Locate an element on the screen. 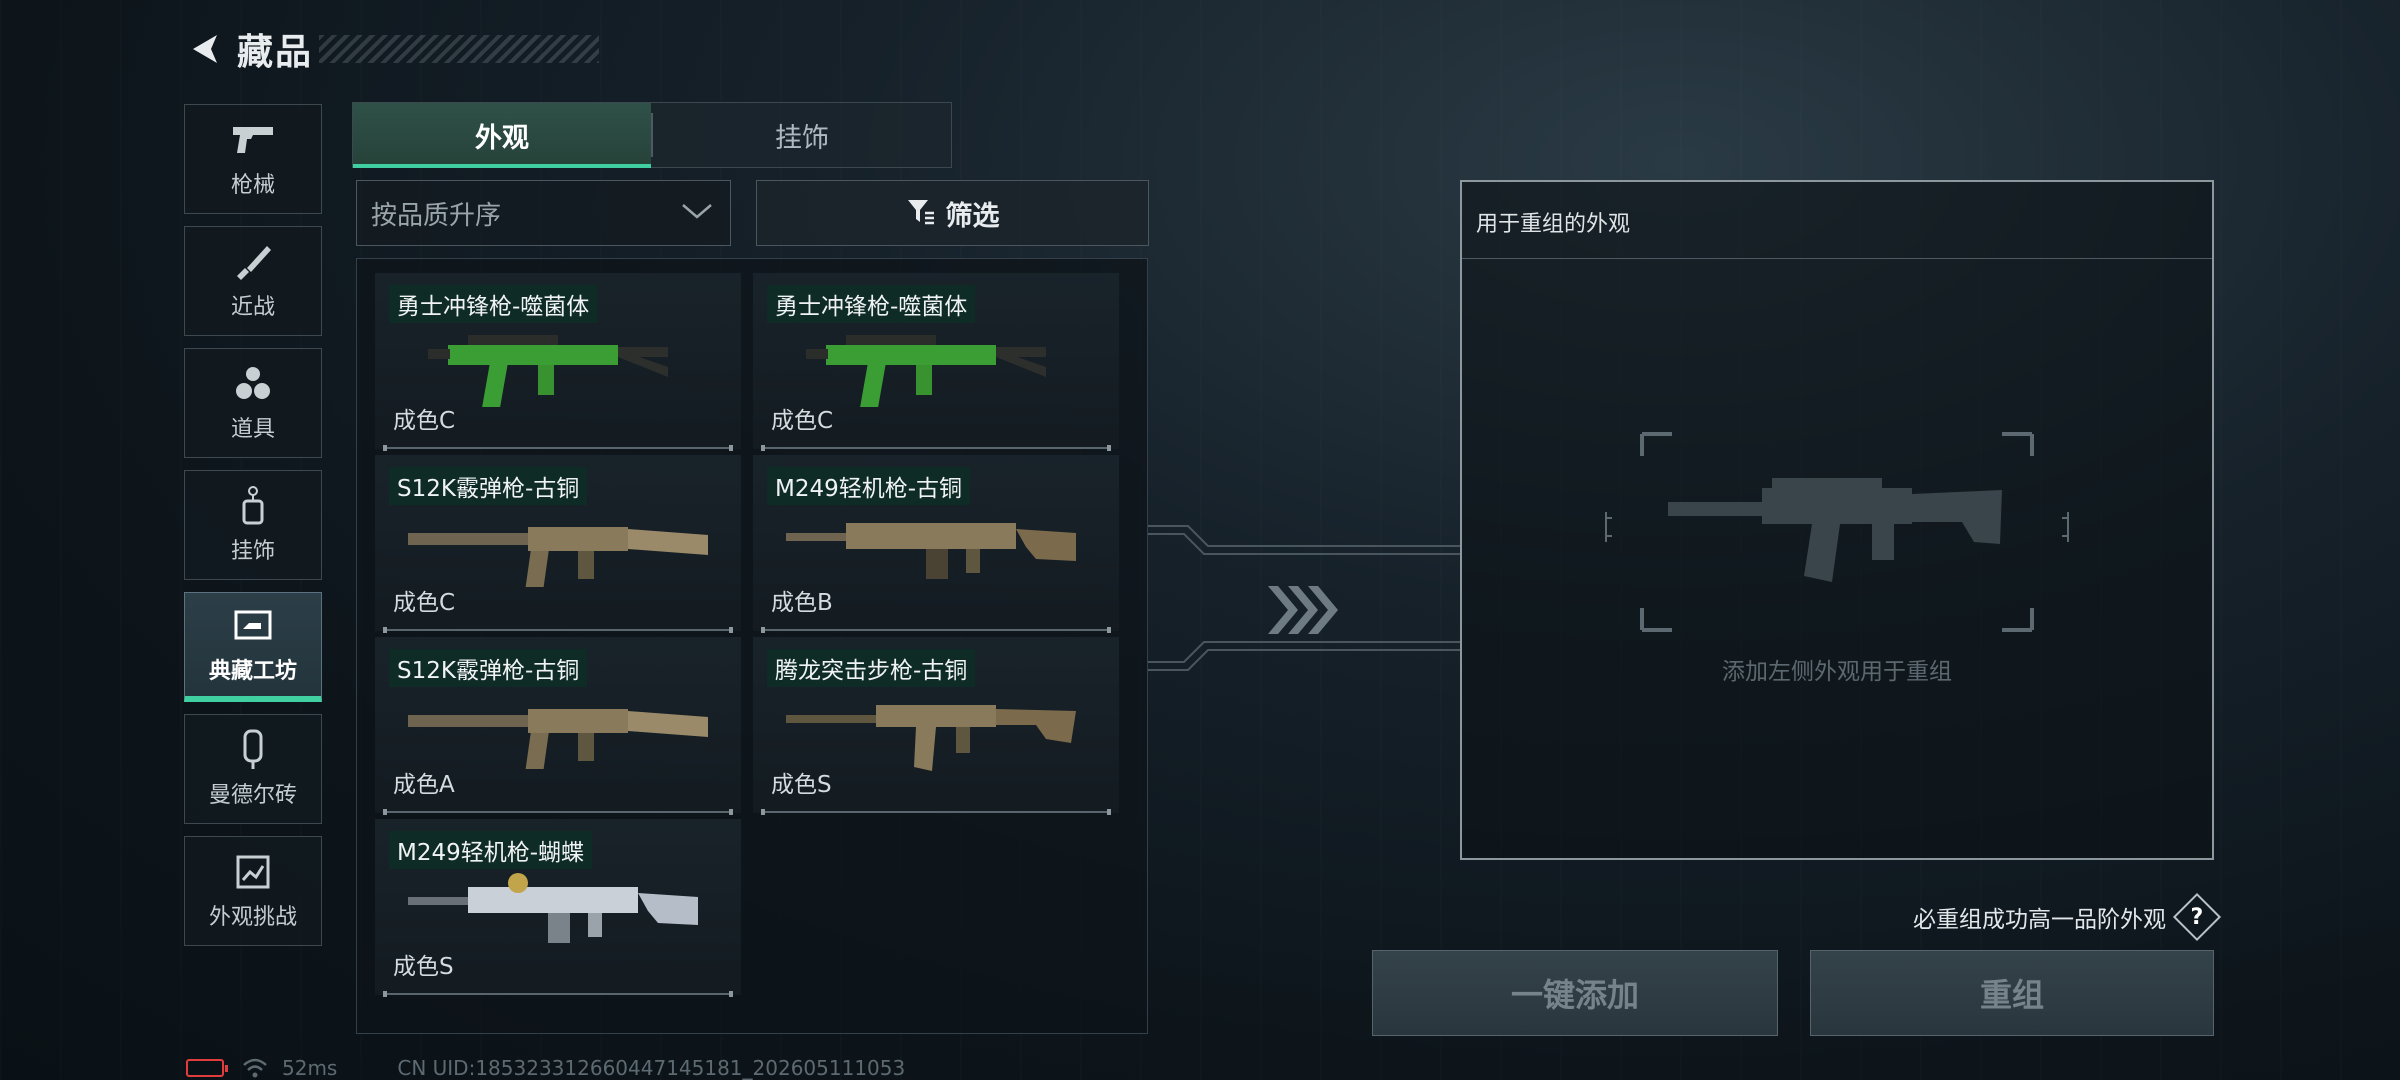 The image size is (2400, 1080). skin-grade: 成色B is located at coordinates (802, 603).